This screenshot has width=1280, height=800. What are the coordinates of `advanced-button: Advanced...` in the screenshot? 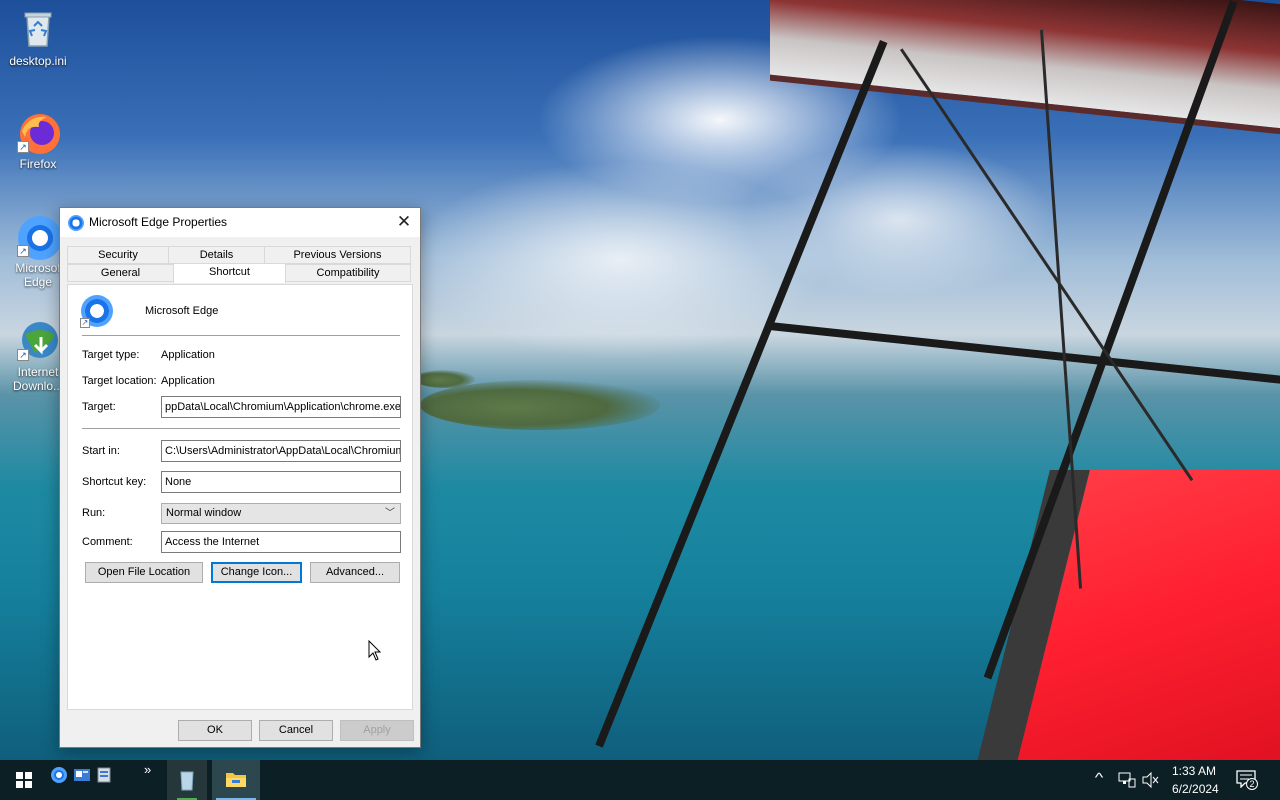 It's located at (355, 572).